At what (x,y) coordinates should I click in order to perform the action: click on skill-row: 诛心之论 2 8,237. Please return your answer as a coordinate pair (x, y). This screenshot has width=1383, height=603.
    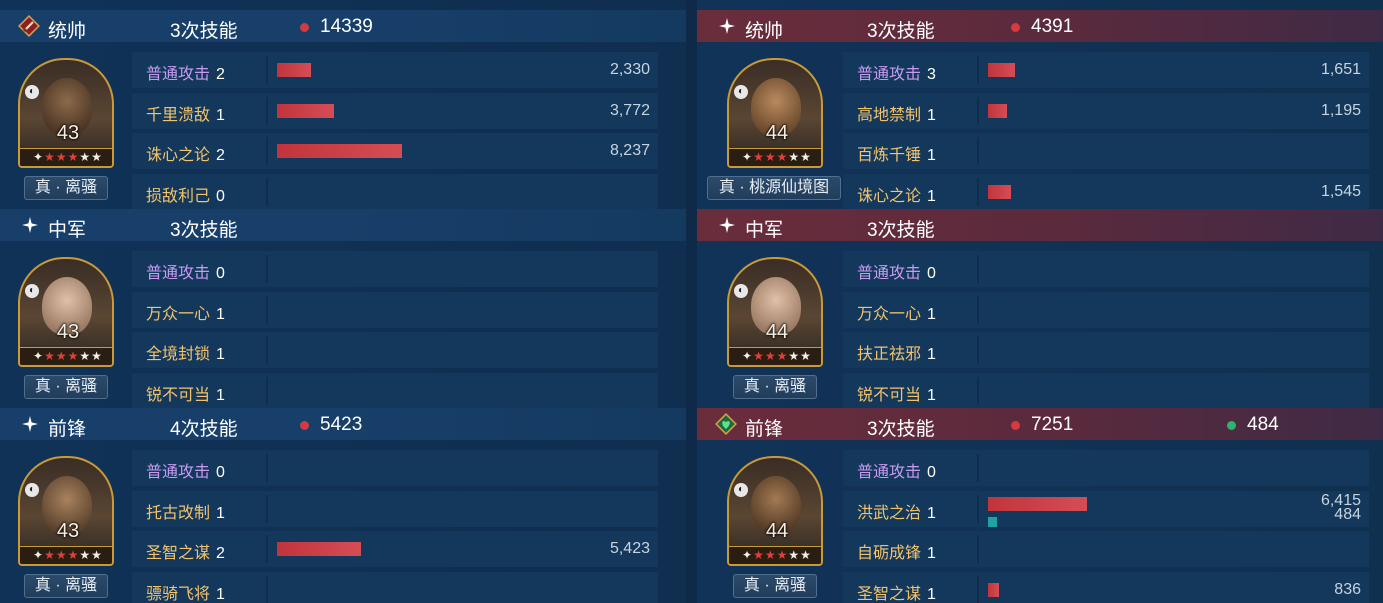
    Looking at the image, I should click on (395, 151).